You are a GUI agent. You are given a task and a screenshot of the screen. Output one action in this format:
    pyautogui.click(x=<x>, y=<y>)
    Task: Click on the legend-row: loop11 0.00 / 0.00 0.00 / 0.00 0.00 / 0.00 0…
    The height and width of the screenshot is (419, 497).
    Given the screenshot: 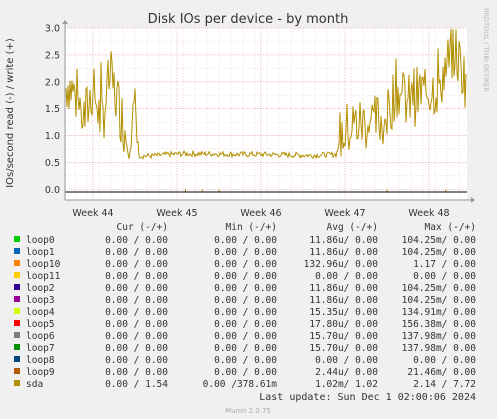 What is the action you would take?
    pyautogui.click(x=245, y=276)
    